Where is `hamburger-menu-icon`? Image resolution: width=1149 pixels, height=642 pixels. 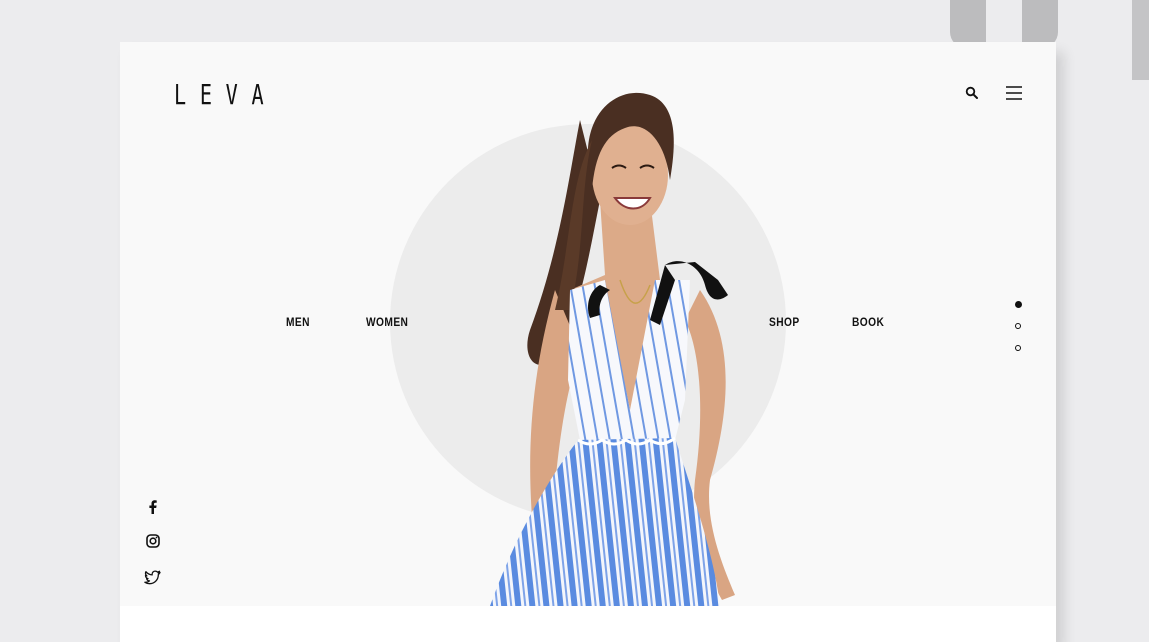 hamburger-menu-icon is located at coordinates (1014, 93).